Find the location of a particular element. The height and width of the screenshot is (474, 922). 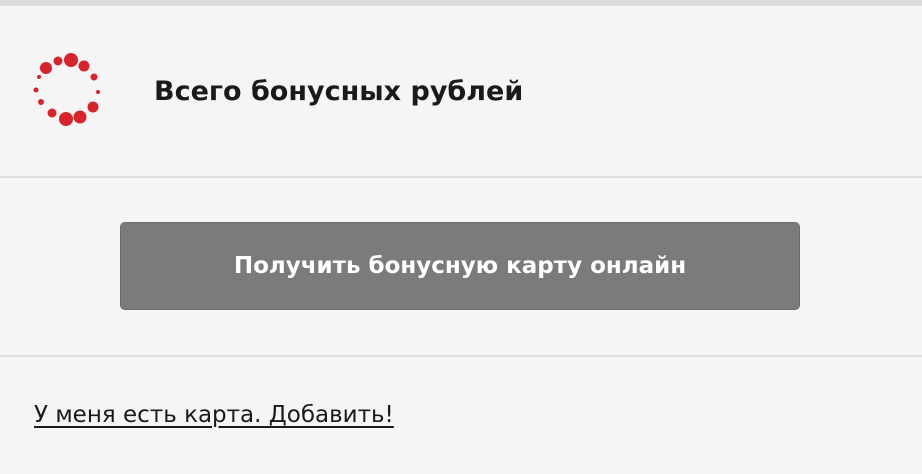

add-card-link: У меня есть карта. Добавить! is located at coordinates (214, 415).